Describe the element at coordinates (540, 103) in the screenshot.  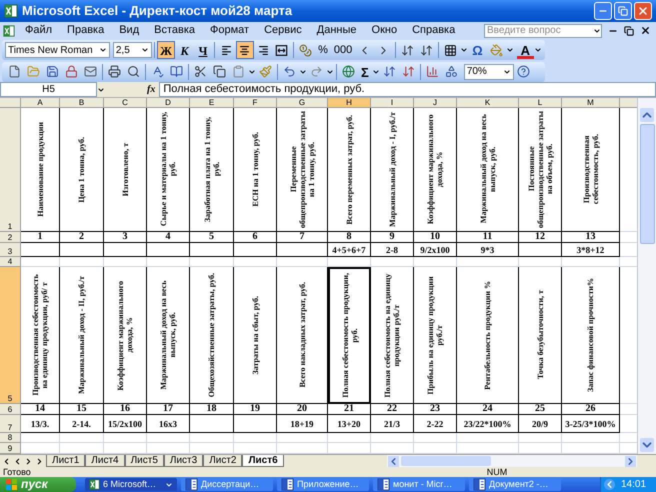
I see `column-header: L` at that location.